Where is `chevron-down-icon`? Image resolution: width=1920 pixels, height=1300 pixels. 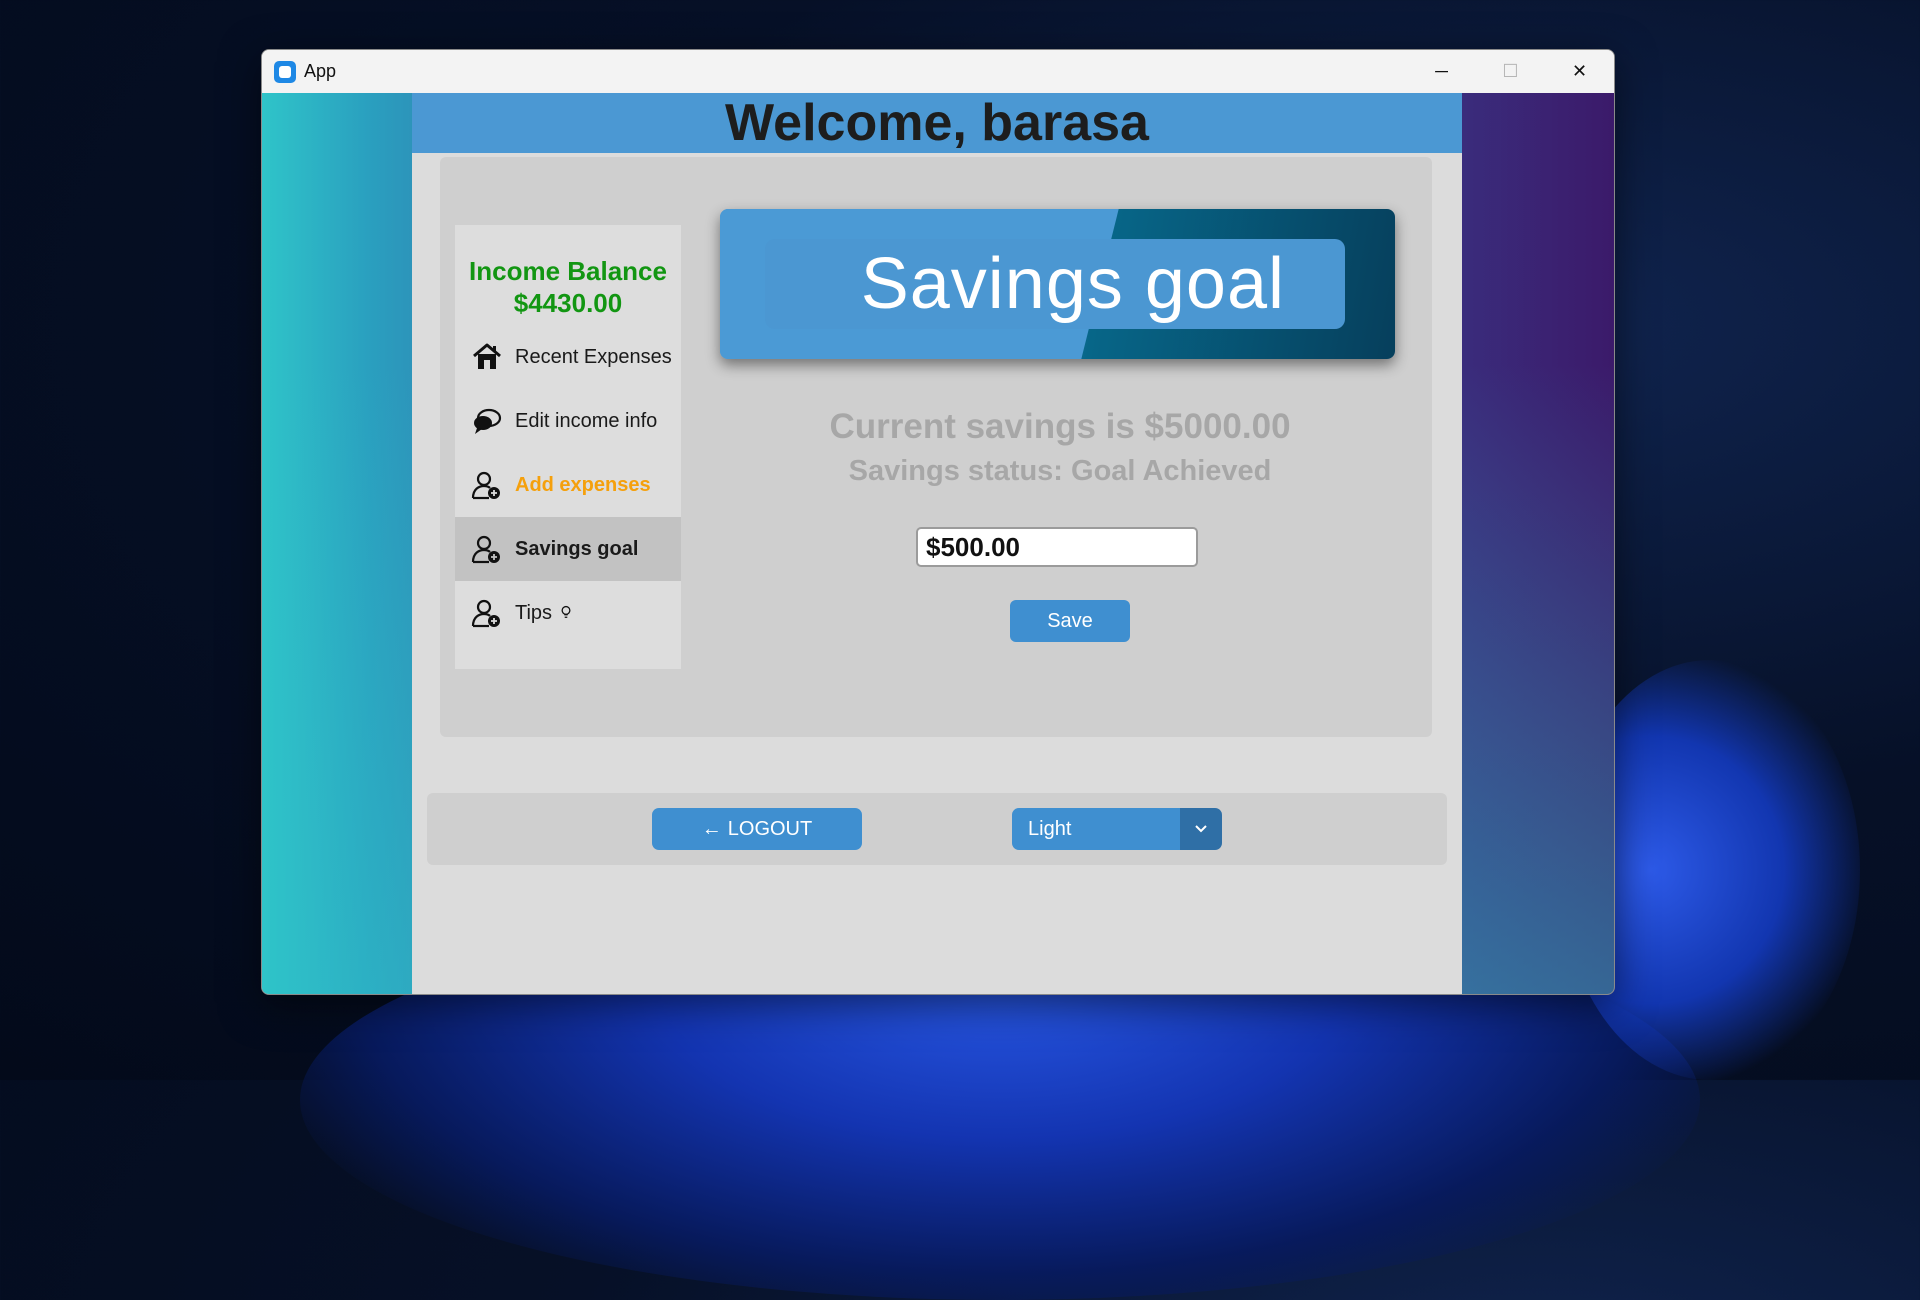
chevron-down-icon is located at coordinates (1201, 829).